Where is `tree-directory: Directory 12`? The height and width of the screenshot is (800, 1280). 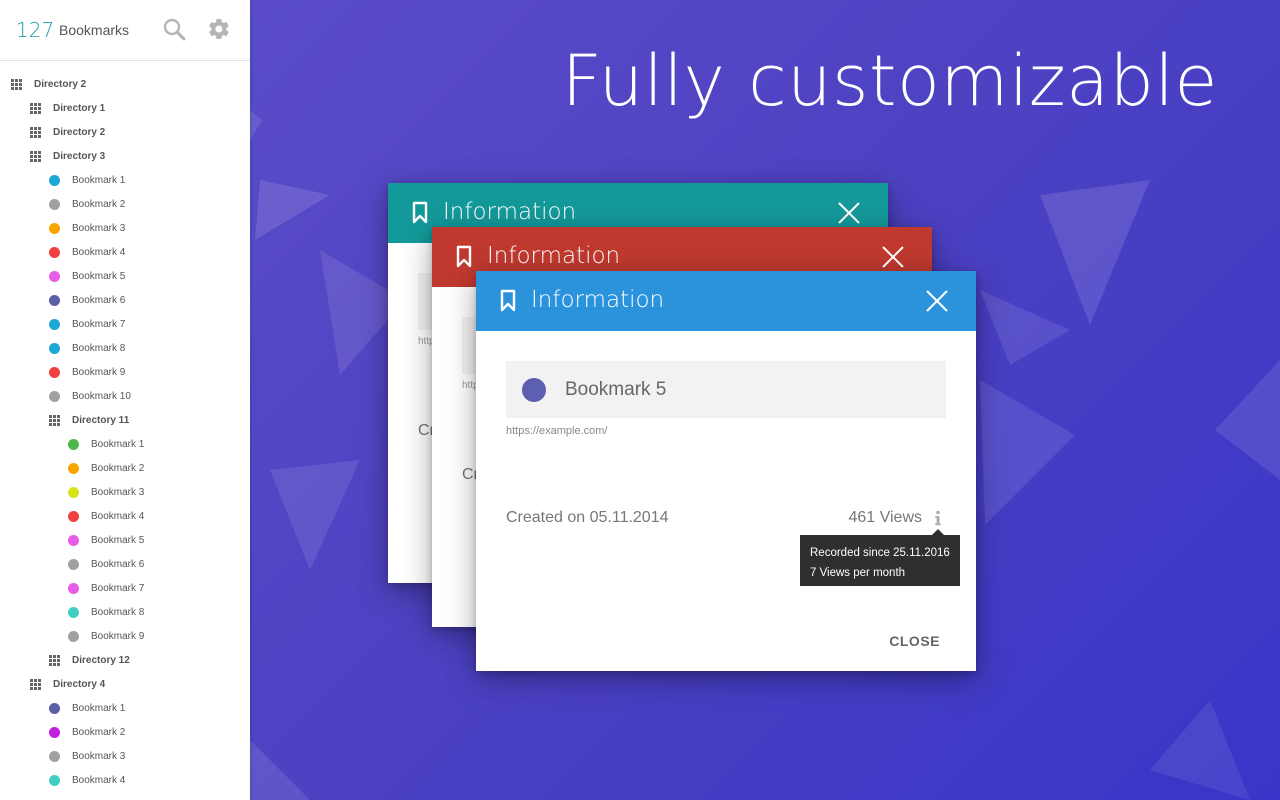
tree-directory: Directory 12 is located at coordinates (125, 660).